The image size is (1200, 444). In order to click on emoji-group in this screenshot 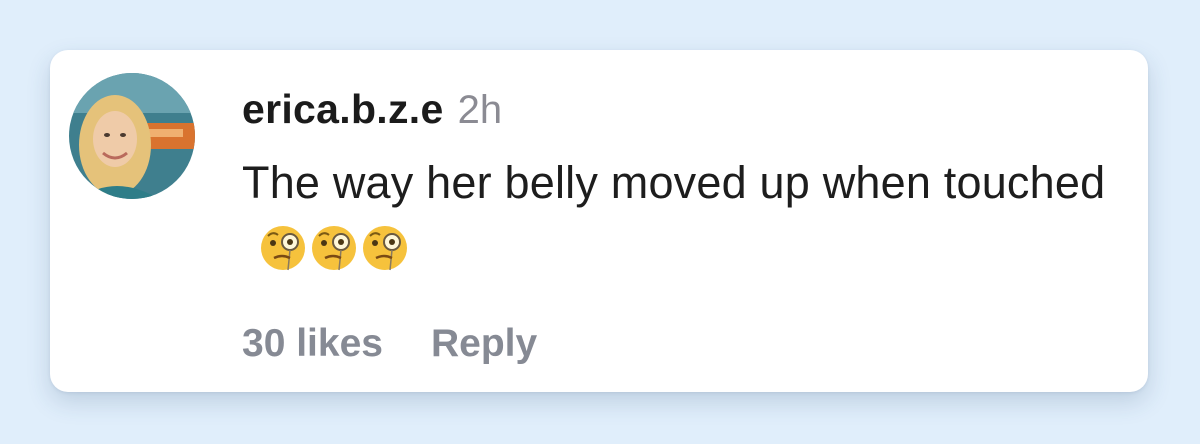, I will do `click(332, 247)`.